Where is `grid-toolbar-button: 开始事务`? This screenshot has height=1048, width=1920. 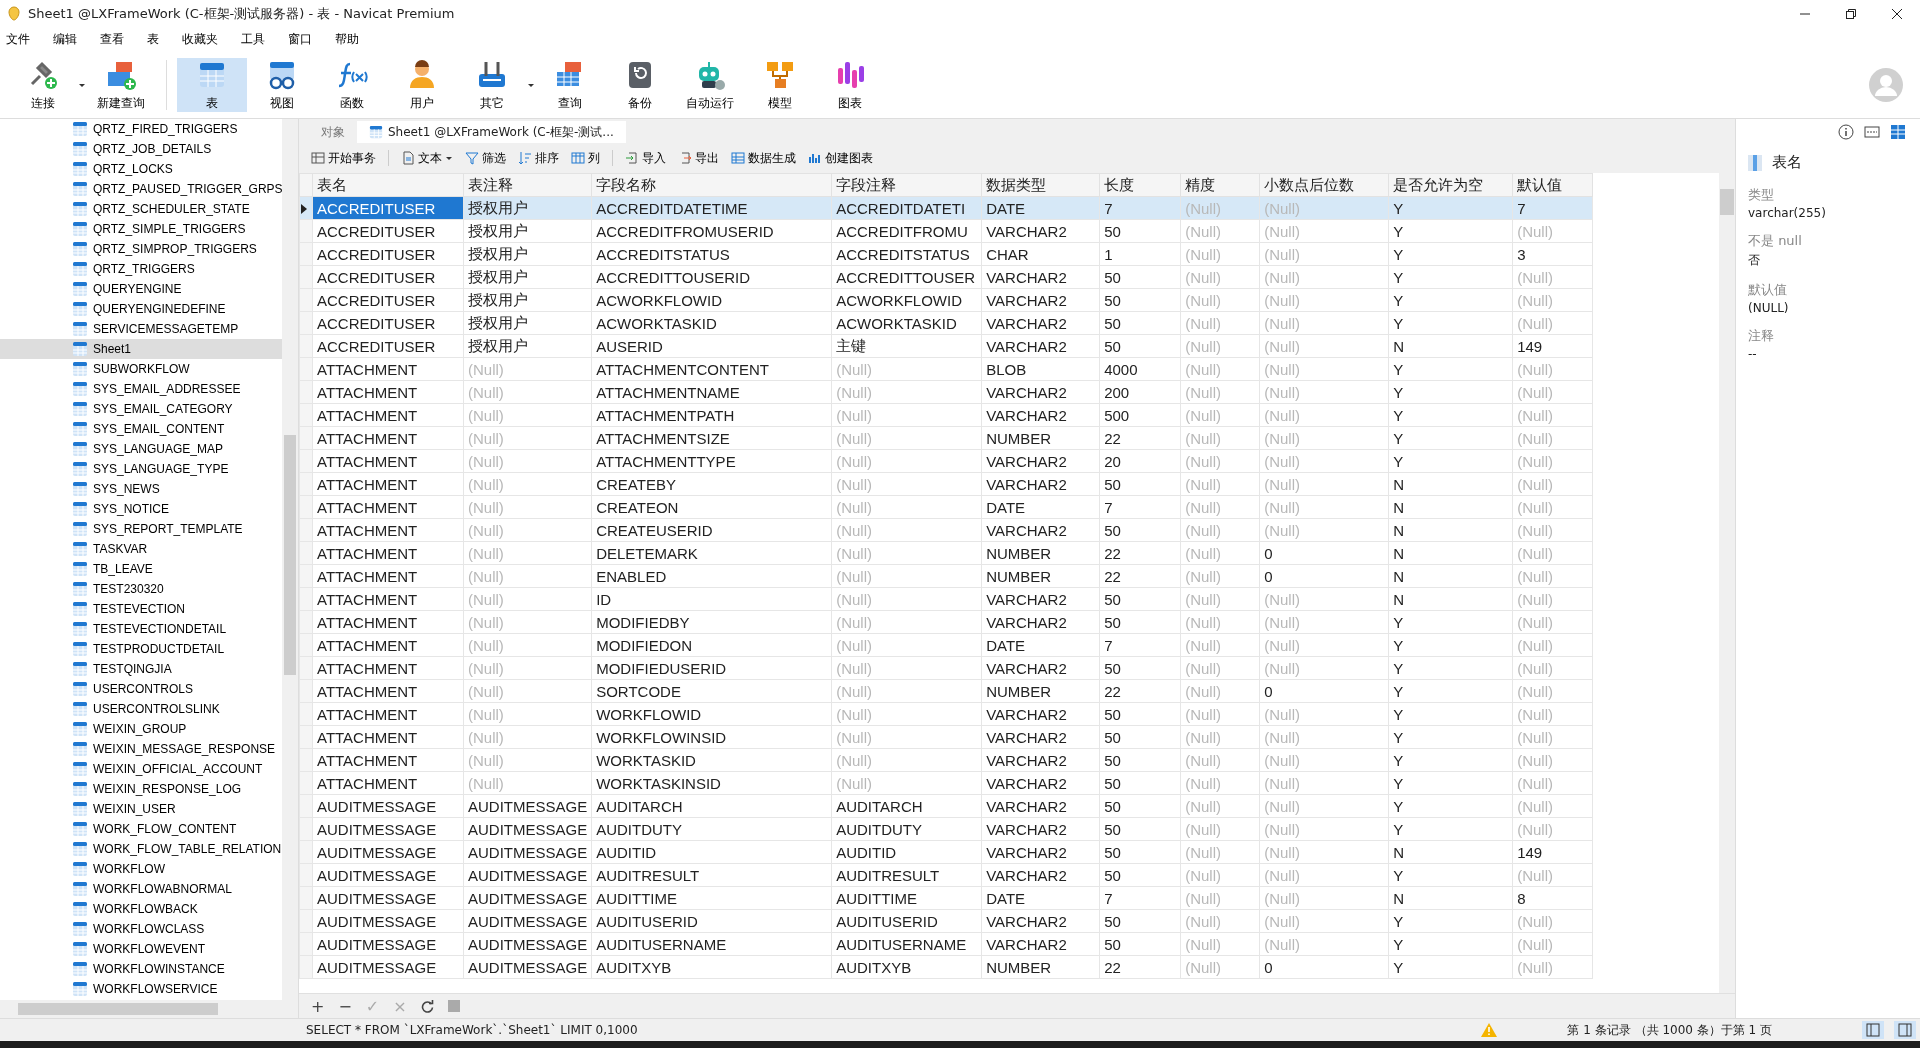 grid-toolbar-button: 开始事务 is located at coordinates (343, 158).